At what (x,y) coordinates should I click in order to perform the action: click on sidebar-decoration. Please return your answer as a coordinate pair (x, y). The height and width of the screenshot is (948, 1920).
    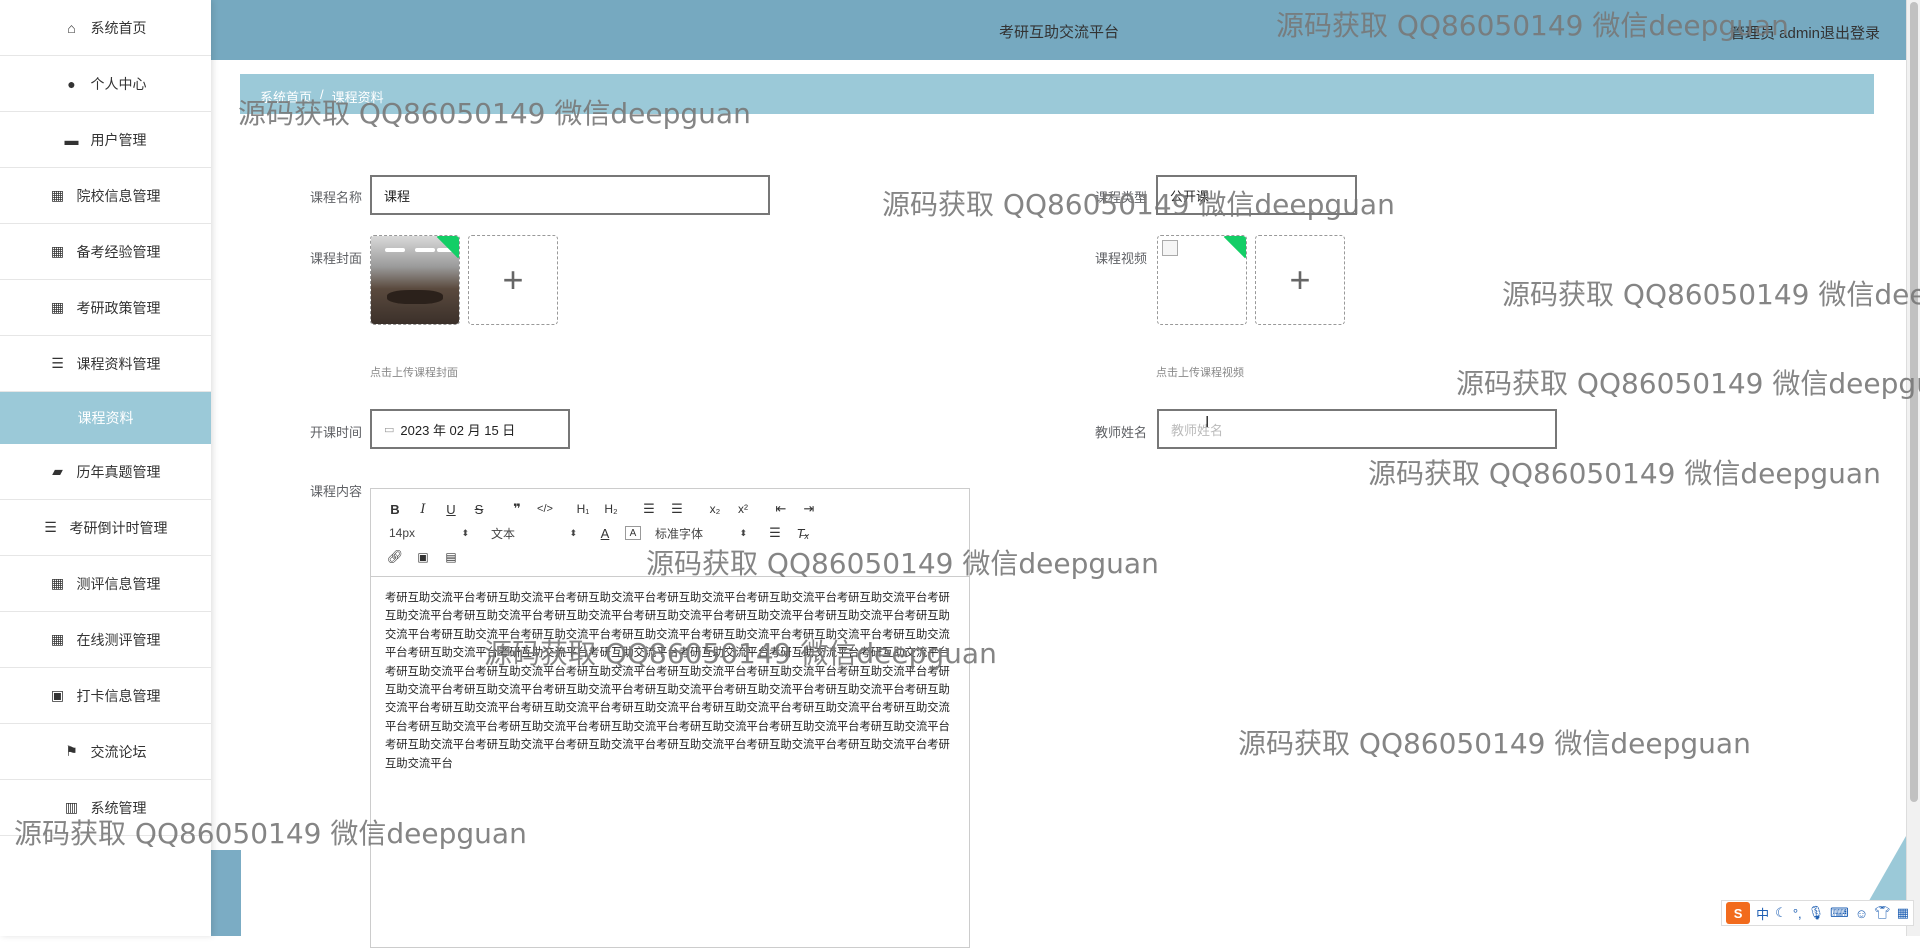
    Looking at the image, I should click on (226, 893).